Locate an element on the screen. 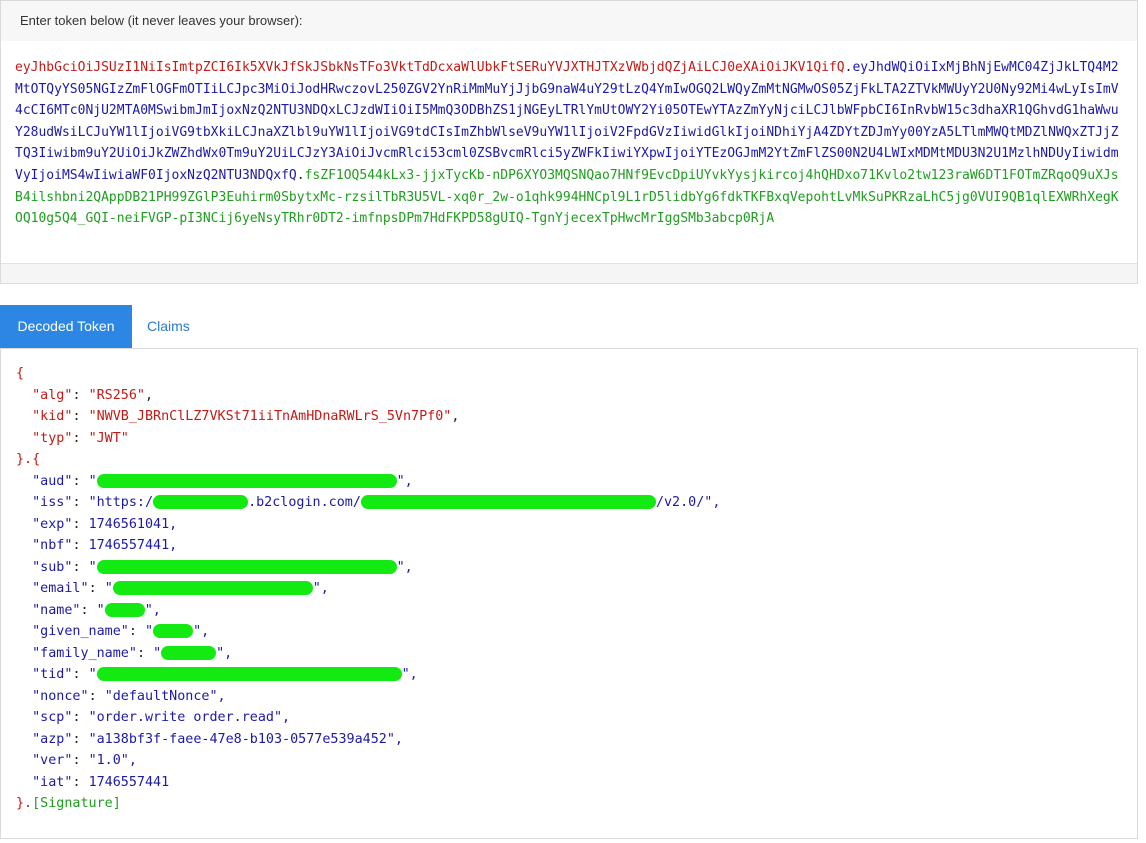  tab-claims: Claims is located at coordinates (168, 326).